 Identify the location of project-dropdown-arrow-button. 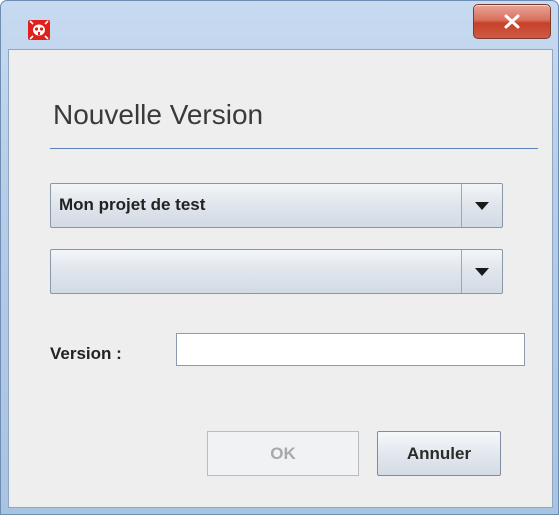
(482, 205).